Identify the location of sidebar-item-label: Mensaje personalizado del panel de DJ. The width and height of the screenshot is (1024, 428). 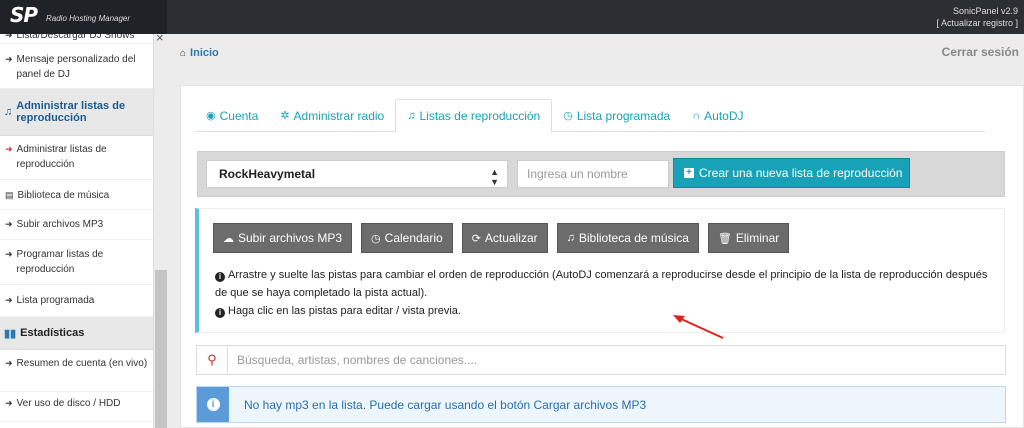
(76, 67).